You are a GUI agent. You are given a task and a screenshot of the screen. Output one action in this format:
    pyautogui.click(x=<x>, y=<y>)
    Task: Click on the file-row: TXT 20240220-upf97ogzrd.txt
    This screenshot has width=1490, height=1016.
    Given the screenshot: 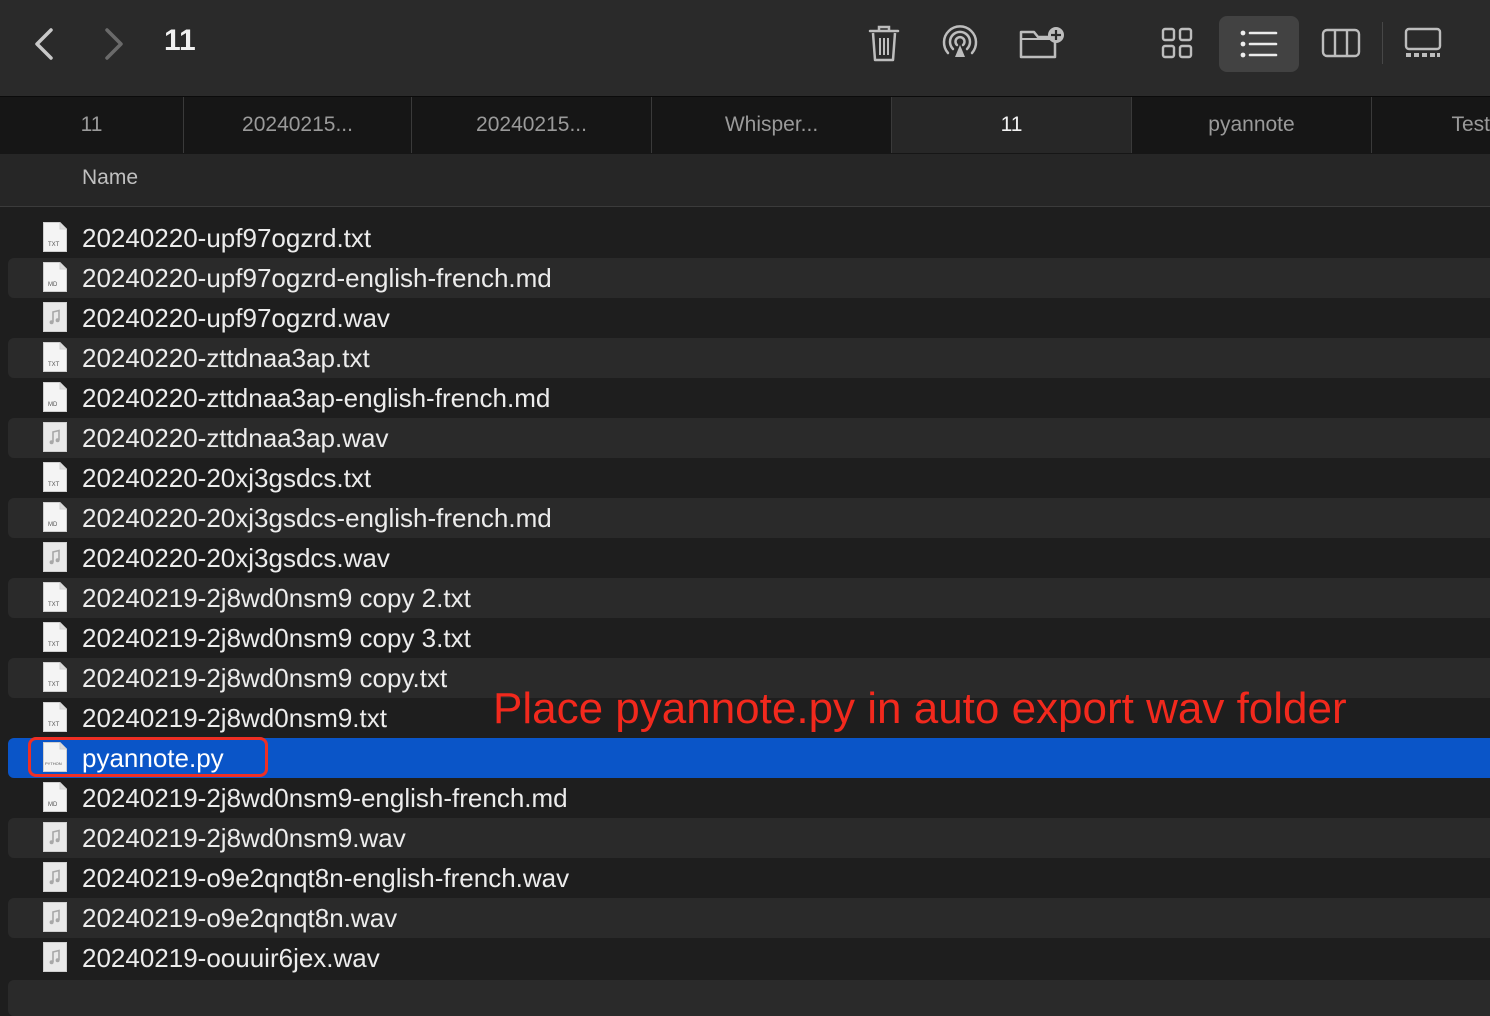 What is the action you would take?
    pyautogui.click(x=749, y=238)
    